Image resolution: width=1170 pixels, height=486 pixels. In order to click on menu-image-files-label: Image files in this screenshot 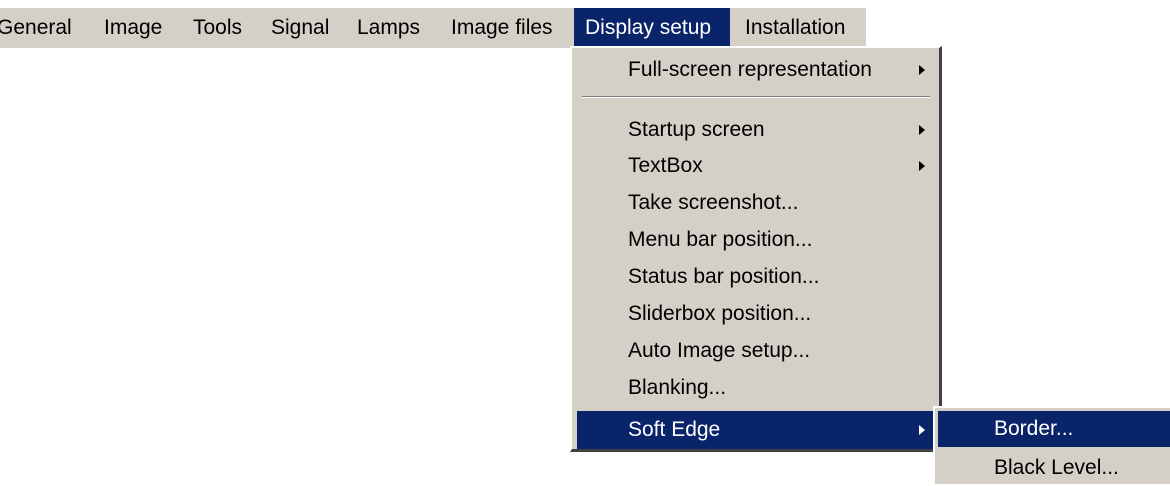, I will do `click(502, 27)`.